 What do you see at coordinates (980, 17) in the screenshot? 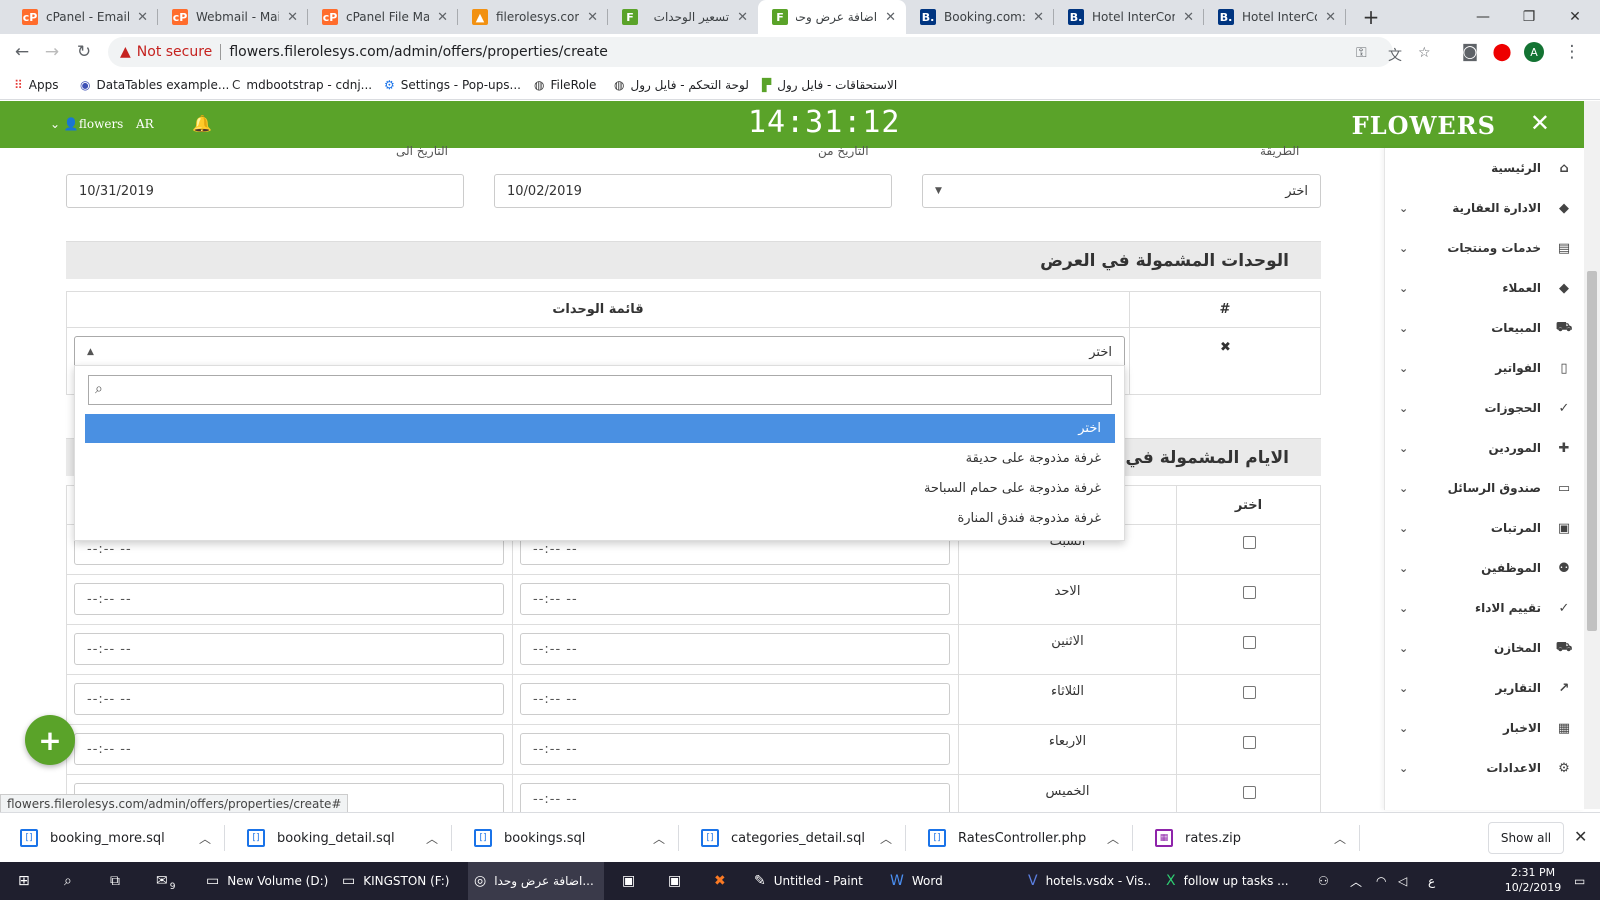
I see `browser-tab: B. Booking.com: Ho ✕` at bounding box center [980, 17].